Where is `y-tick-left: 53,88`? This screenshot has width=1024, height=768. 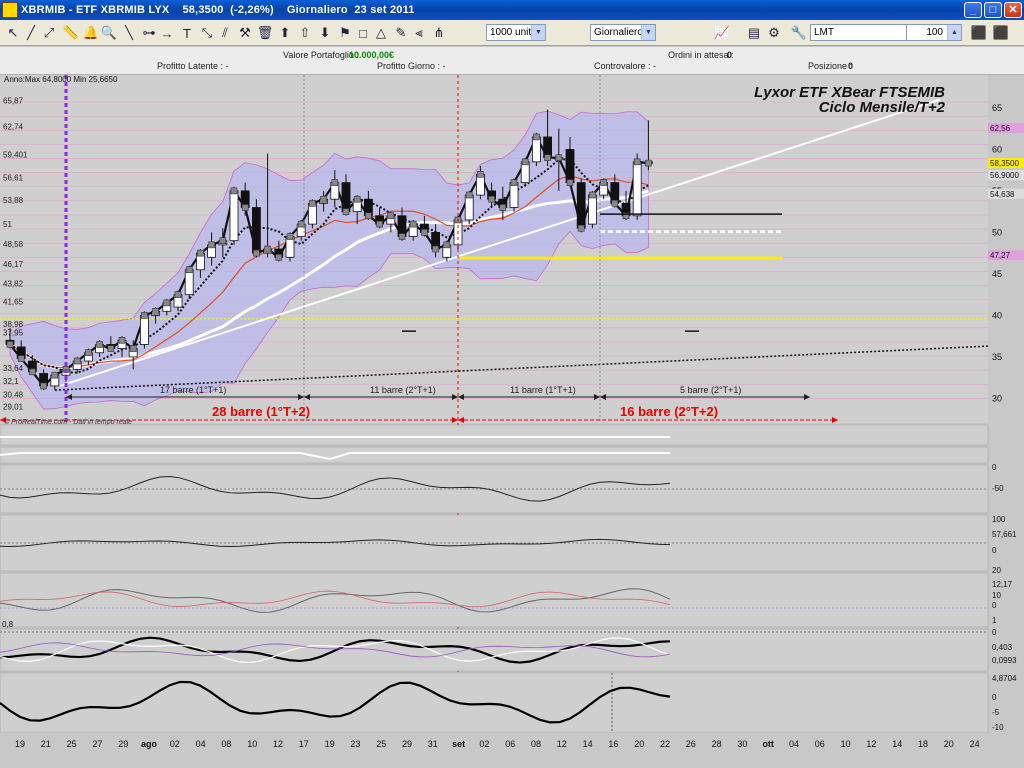
y-tick-left: 53,88 is located at coordinates (13, 200).